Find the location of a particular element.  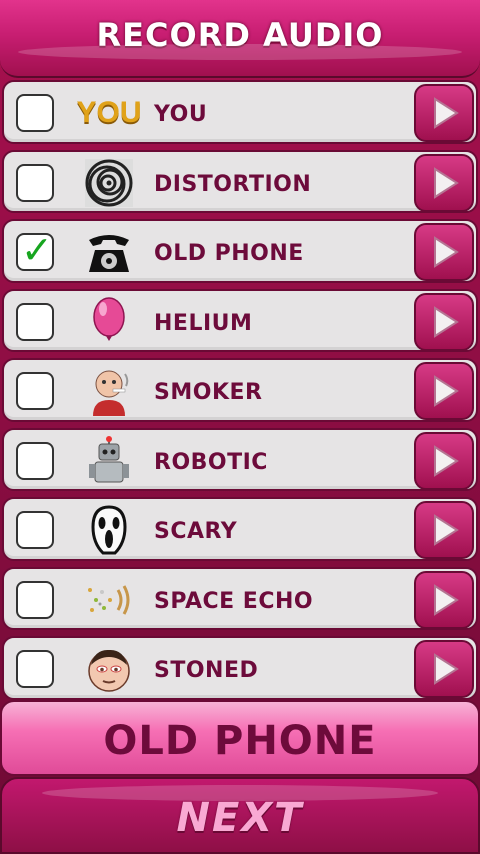

effect-checkbox-you is located at coordinates (35, 113).